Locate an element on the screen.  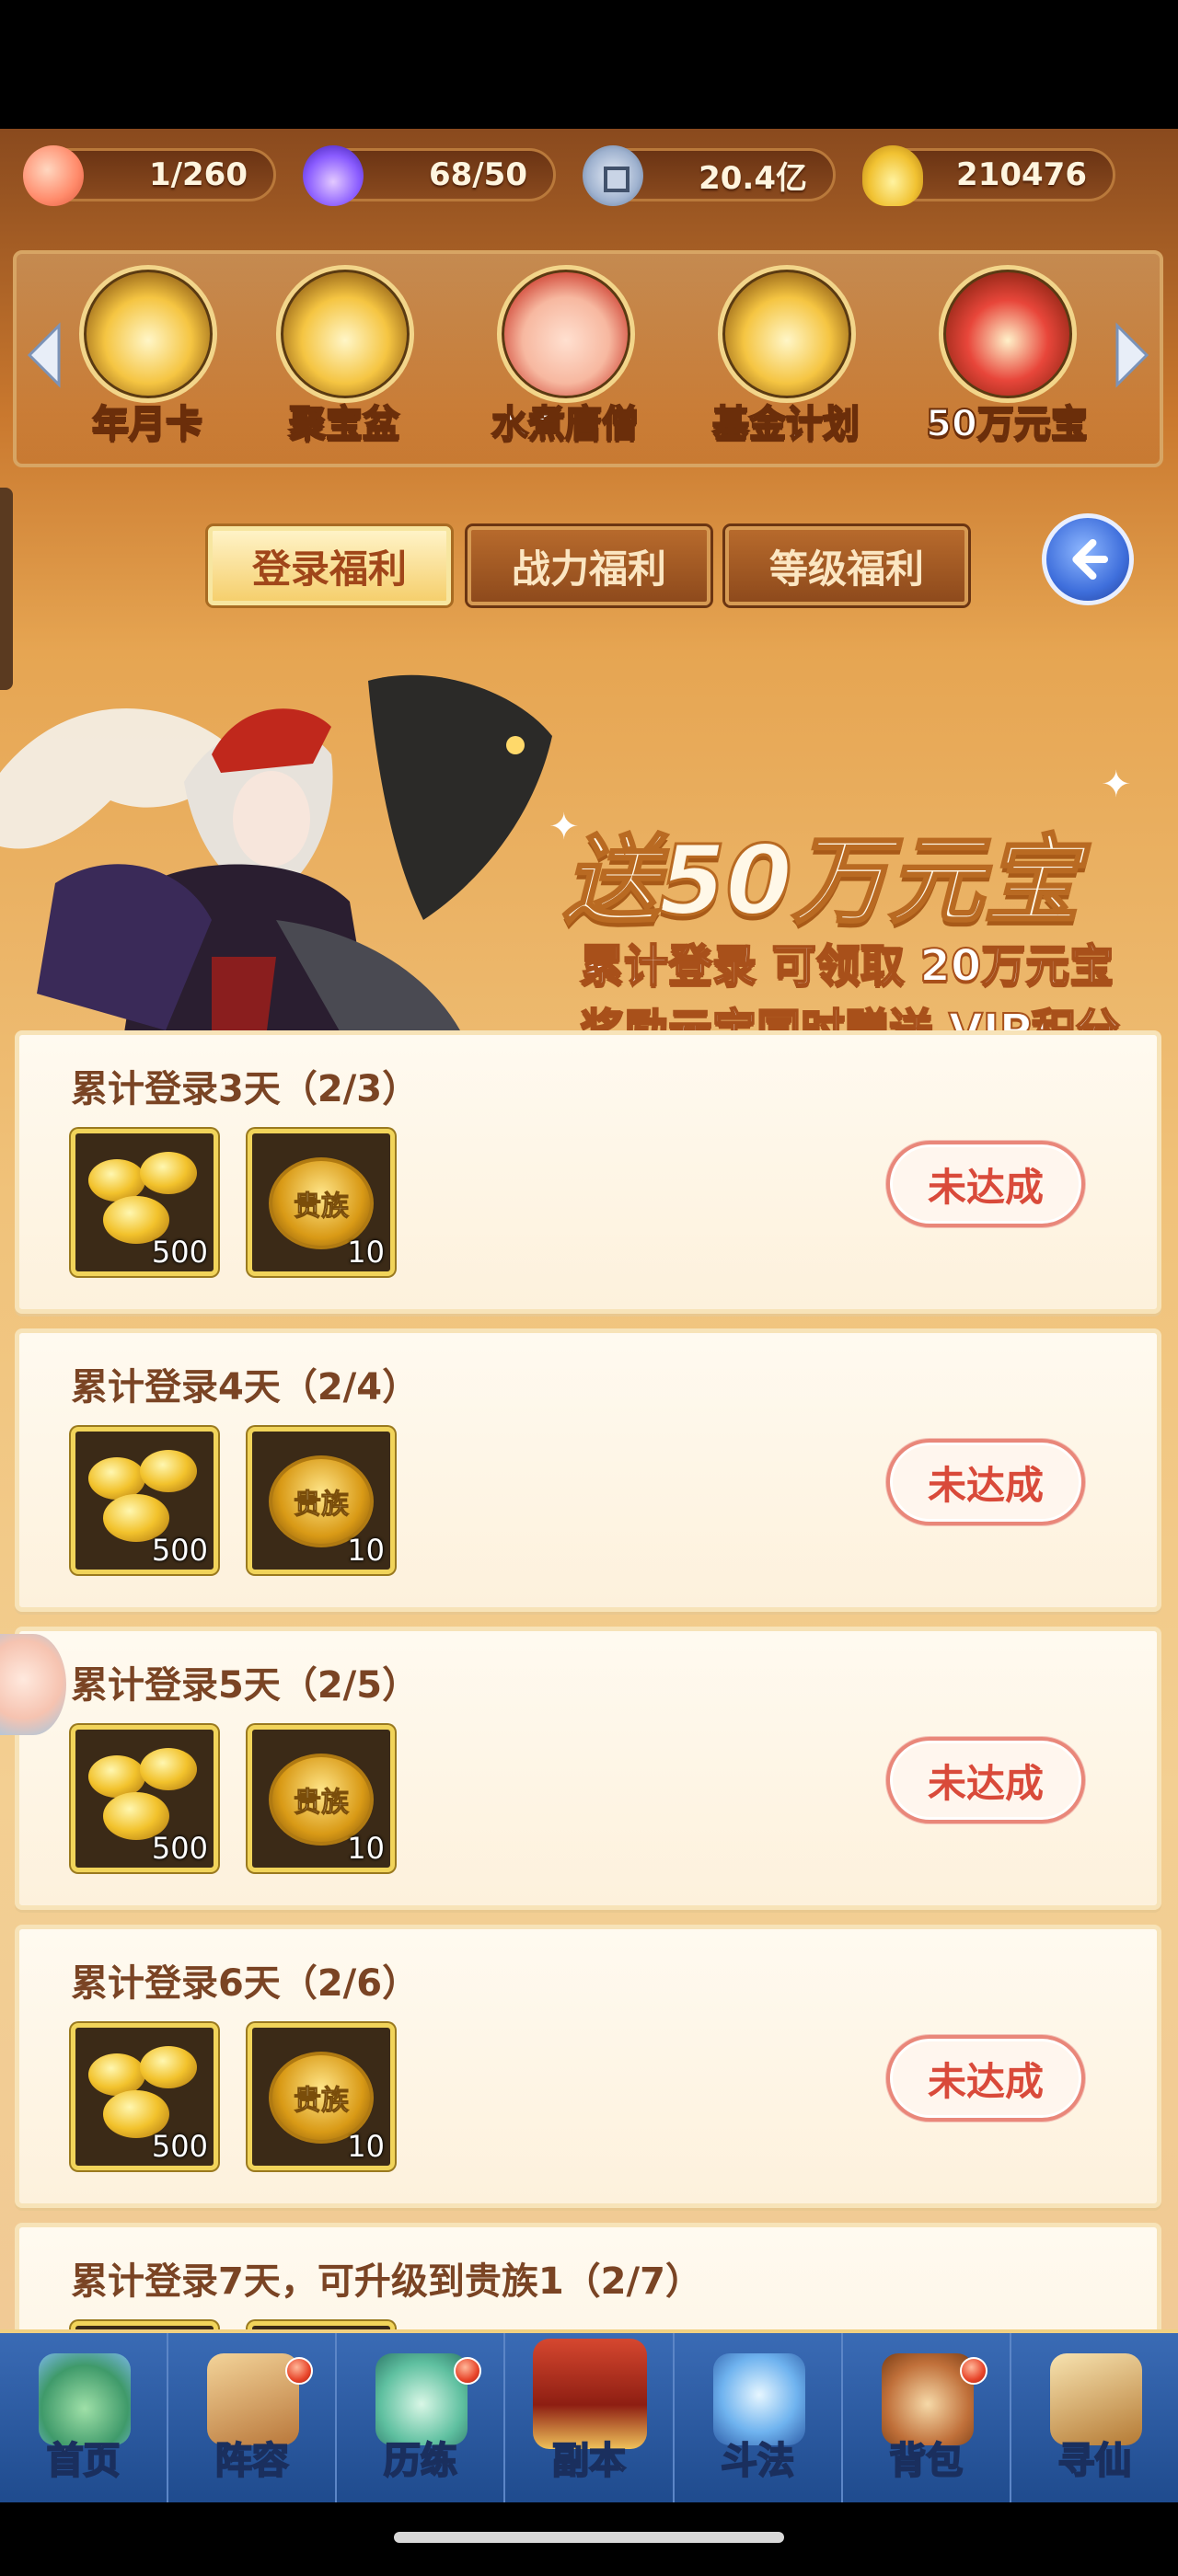
resource-peach: 1/260 is located at coordinates (149, 175).